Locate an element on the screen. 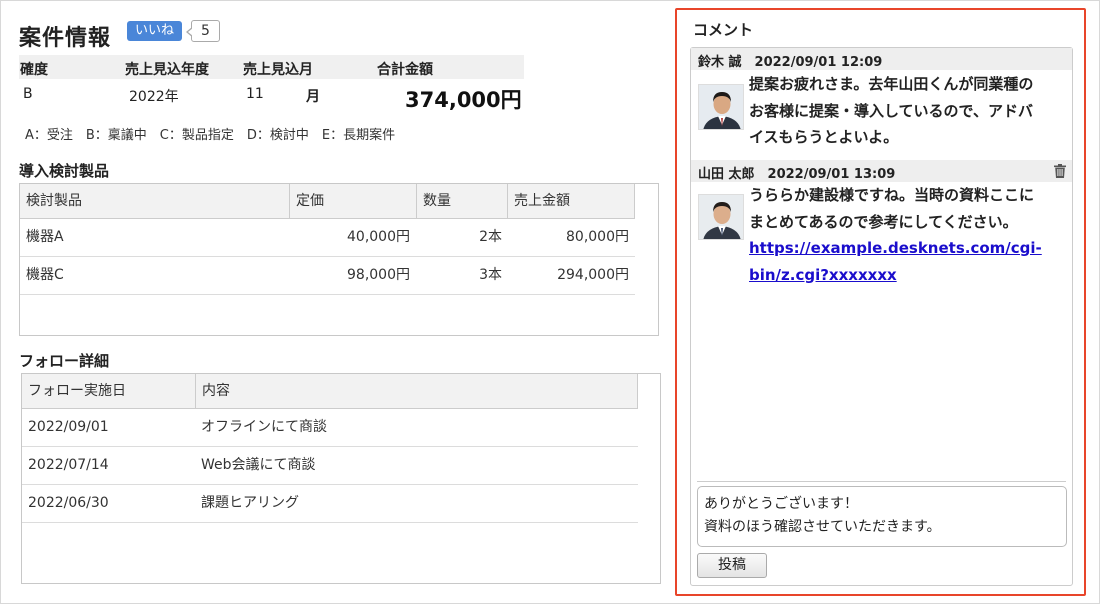  table-row: 機器C 98,000円 3本 294,000円 is located at coordinates (327, 276).